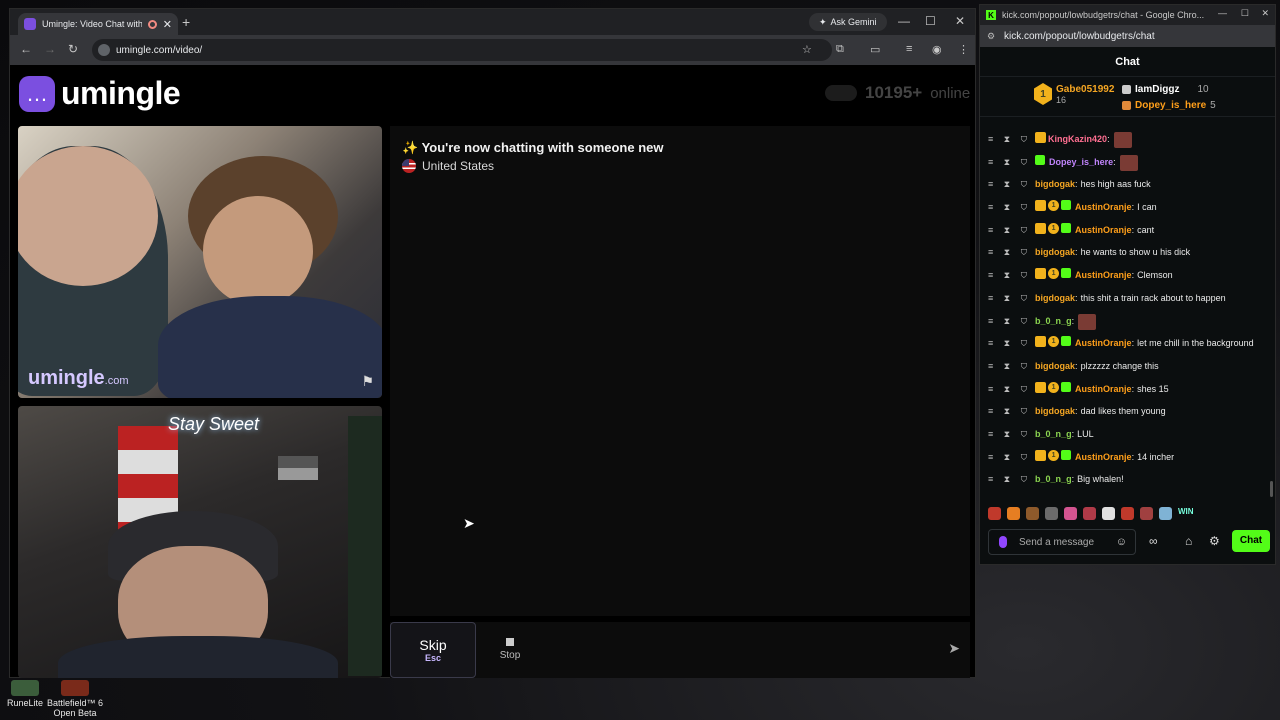 This screenshot has width=1280, height=720. Describe the element at coordinates (991, 36) in the screenshot. I see `site-settings-icon: ⚙` at that location.